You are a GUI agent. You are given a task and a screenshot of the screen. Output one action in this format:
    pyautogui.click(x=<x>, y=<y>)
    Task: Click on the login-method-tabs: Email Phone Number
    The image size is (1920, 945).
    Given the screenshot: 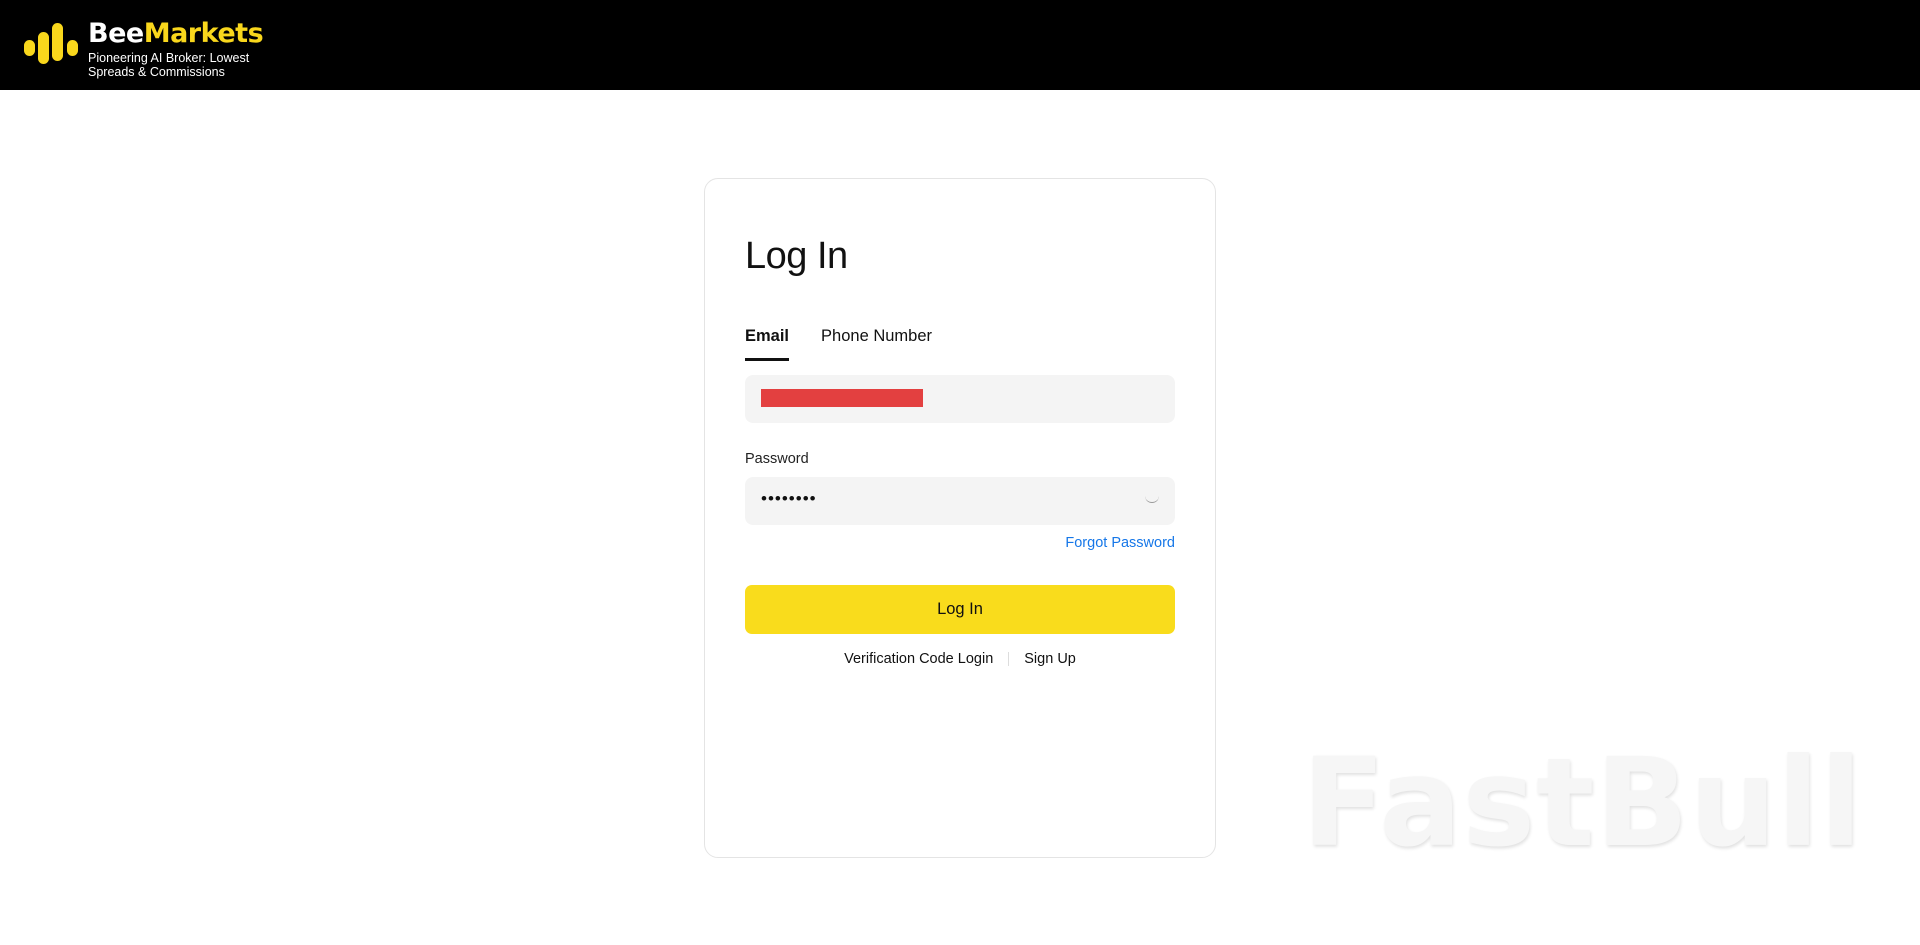 What is the action you would take?
    pyautogui.click(x=854, y=344)
    